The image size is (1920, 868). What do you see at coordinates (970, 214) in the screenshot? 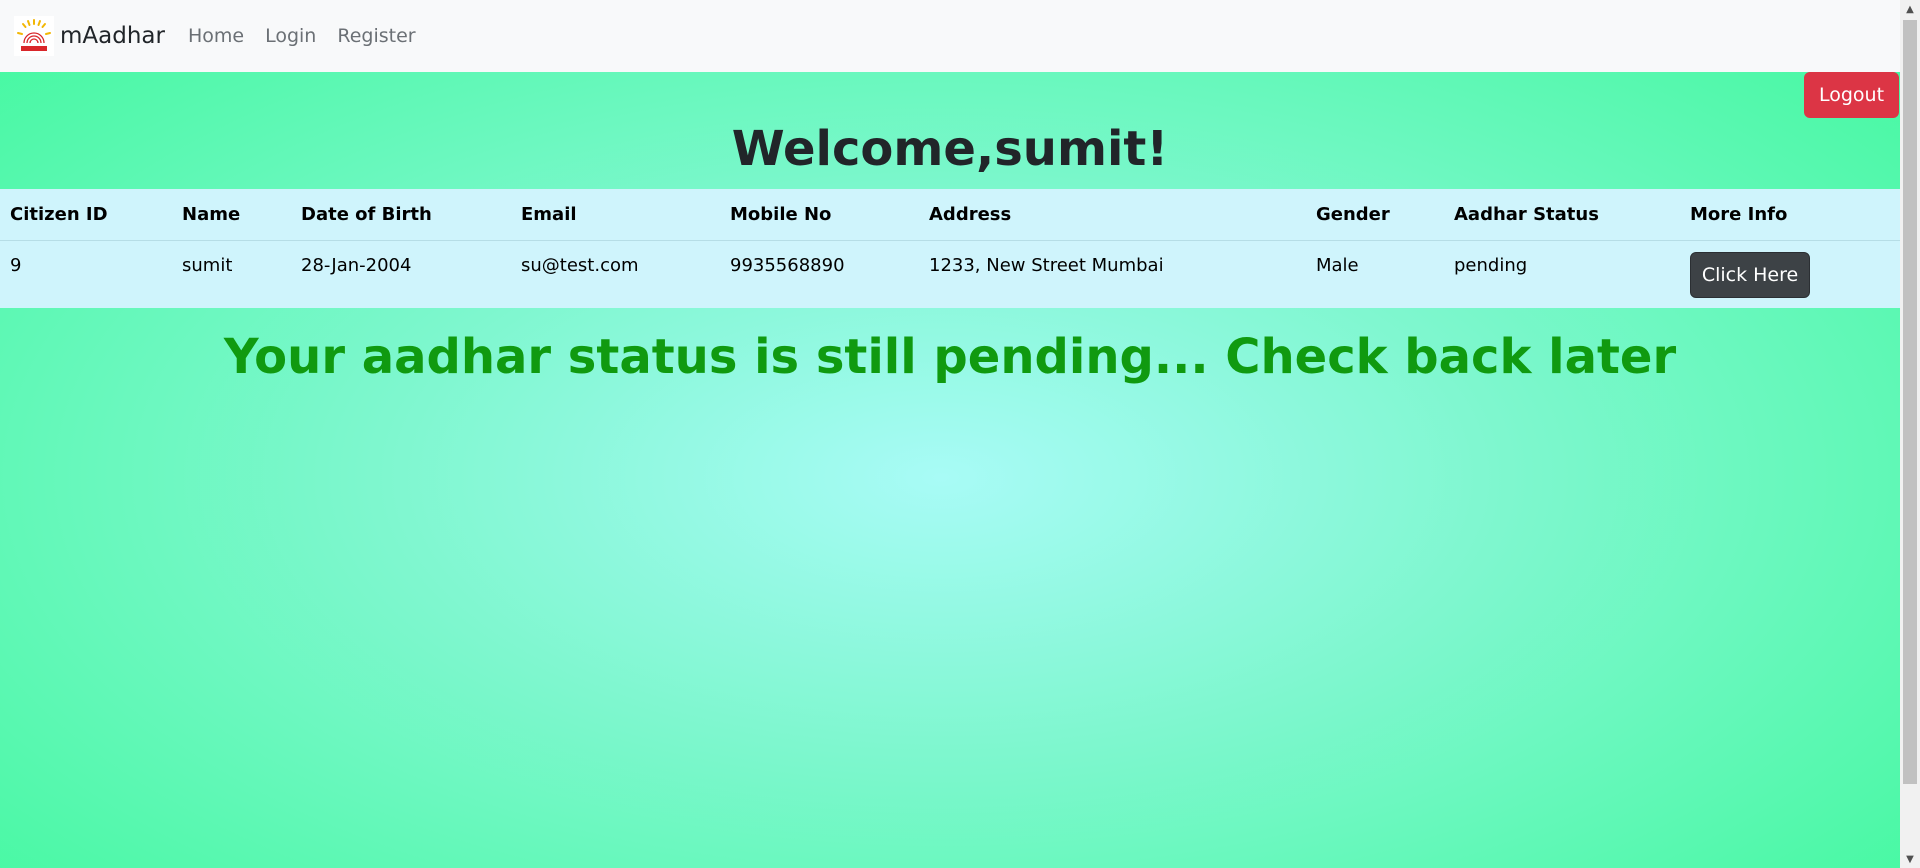
I see `header-address: Address` at bounding box center [970, 214].